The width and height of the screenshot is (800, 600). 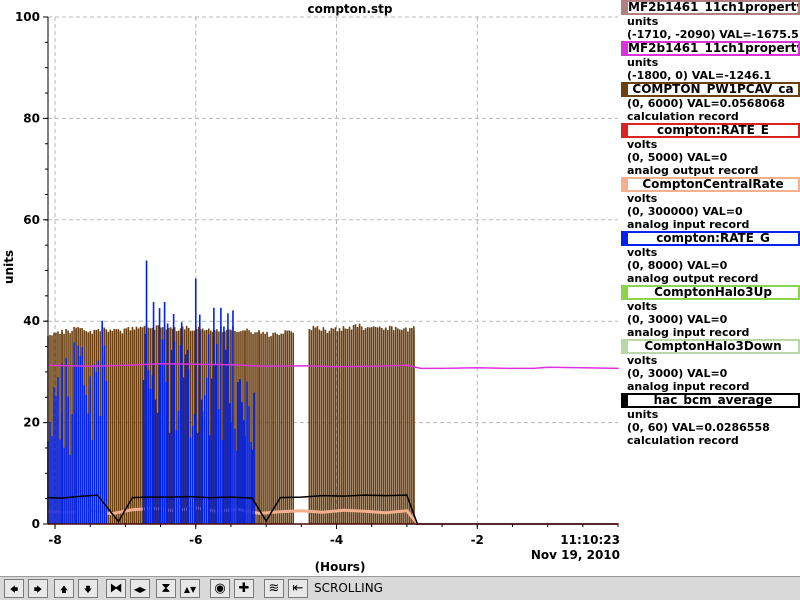 What do you see at coordinates (677, 265) in the screenshot?
I see `legend-range: (0, 8000) VAL=0` at bounding box center [677, 265].